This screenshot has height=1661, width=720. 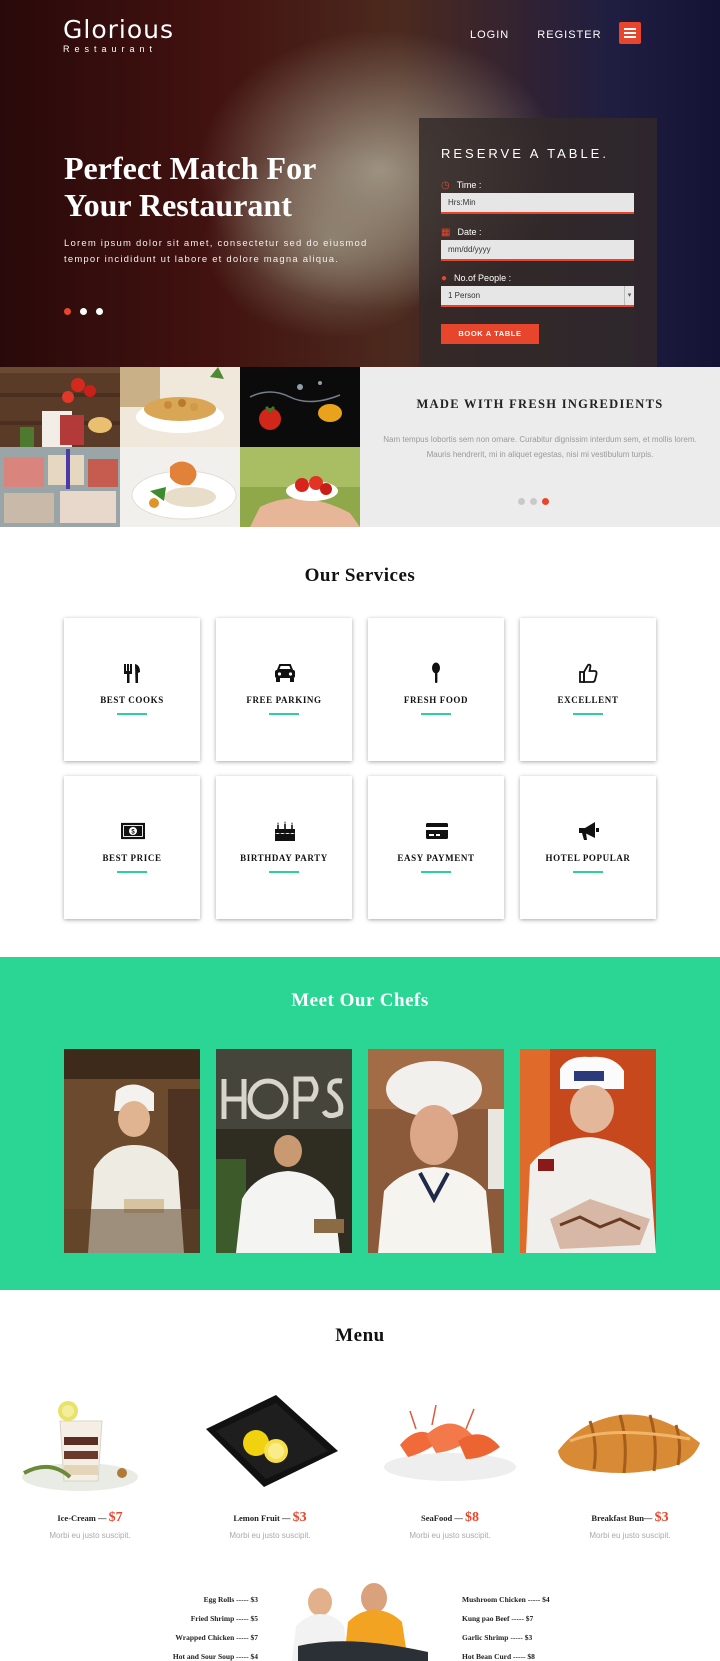 I want to click on date-input: mm/dd/yyyy, so click(x=537, y=250).